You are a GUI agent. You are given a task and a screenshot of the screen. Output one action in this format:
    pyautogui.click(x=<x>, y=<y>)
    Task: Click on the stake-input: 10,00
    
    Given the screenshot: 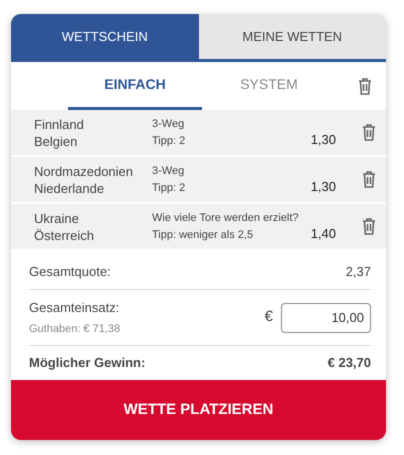 What is the action you would take?
    pyautogui.click(x=326, y=317)
    